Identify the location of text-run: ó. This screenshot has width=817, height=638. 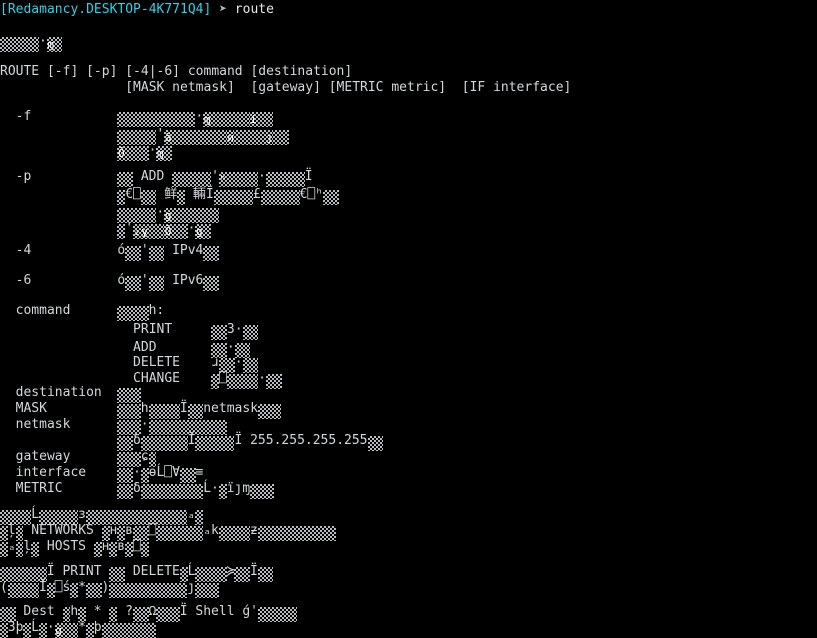
(121, 280).